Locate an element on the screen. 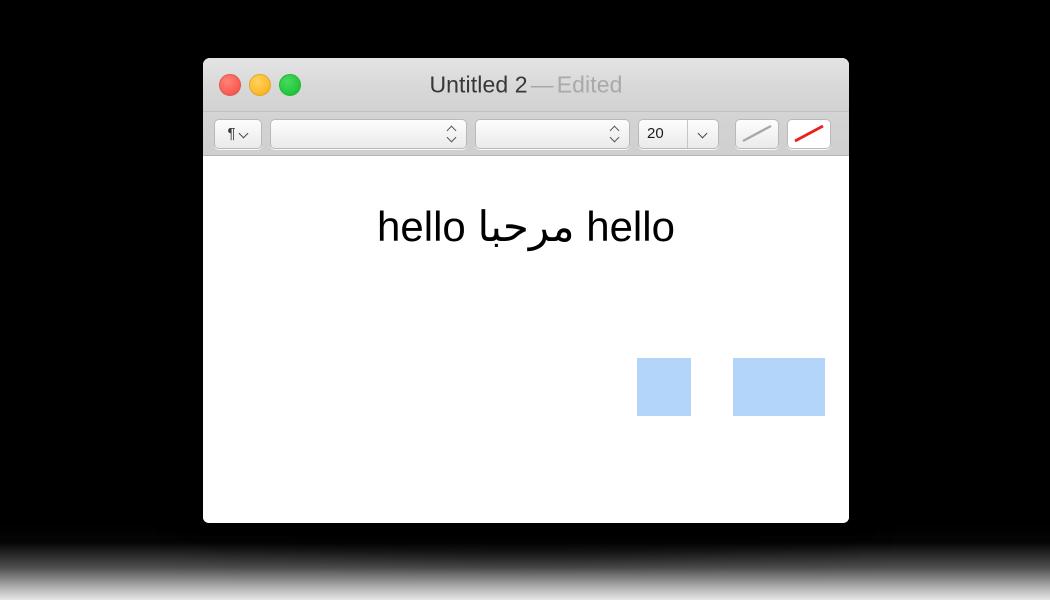 Image resolution: width=1050 pixels, height=600 pixels. window-titlebar: Untitled 2— Edited is located at coordinates (526, 85).